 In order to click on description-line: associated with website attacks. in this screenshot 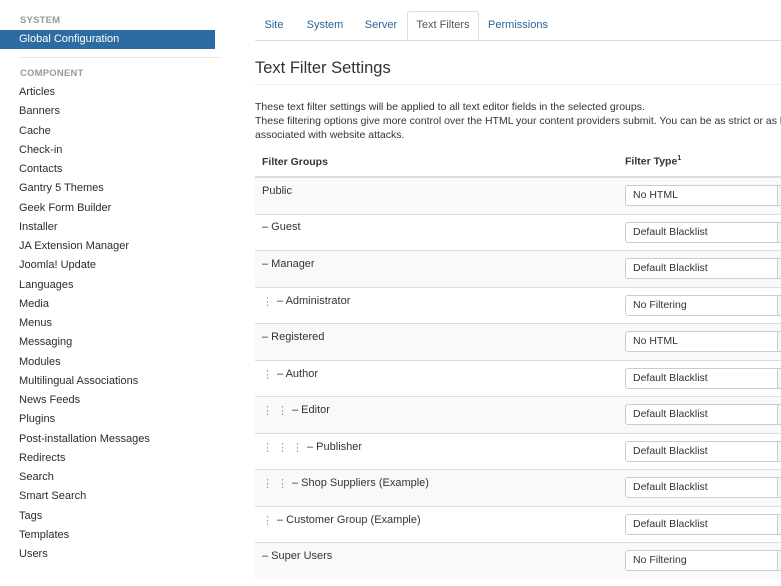, I will do `click(330, 135)`.